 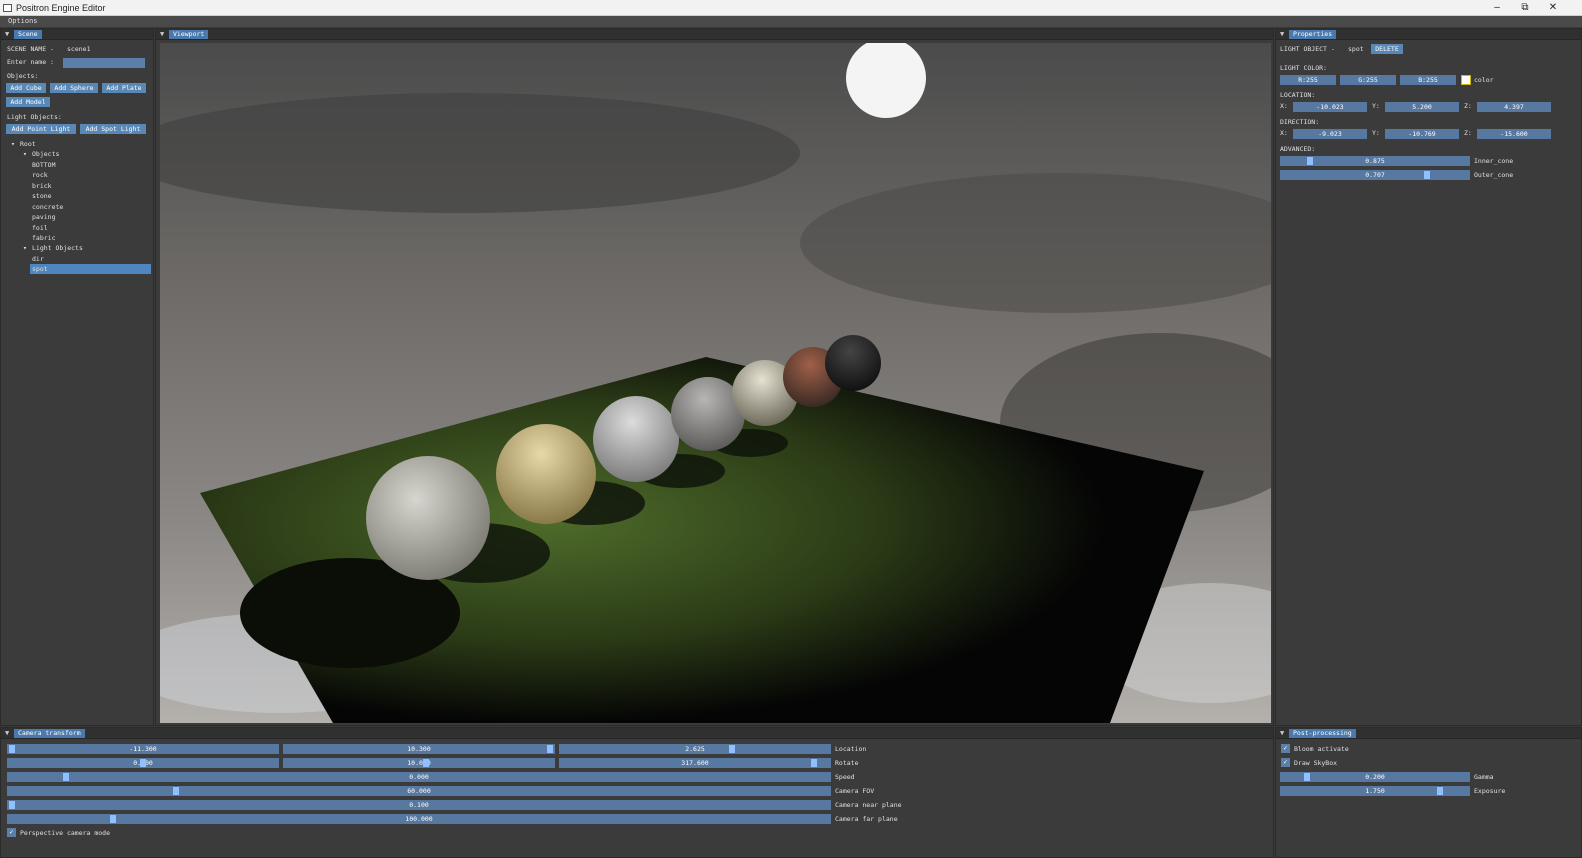 What do you see at coordinates (1313, 34) in the screenshot?
I see `properties-tab: Properties` at bounding box center [1313, 34].